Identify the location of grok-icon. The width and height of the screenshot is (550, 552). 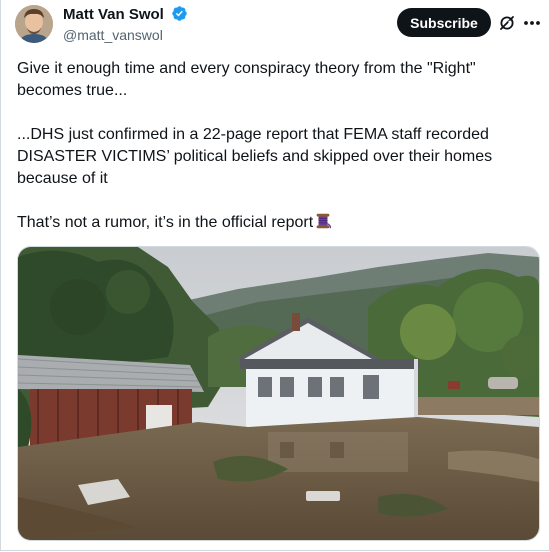
(507, 23).